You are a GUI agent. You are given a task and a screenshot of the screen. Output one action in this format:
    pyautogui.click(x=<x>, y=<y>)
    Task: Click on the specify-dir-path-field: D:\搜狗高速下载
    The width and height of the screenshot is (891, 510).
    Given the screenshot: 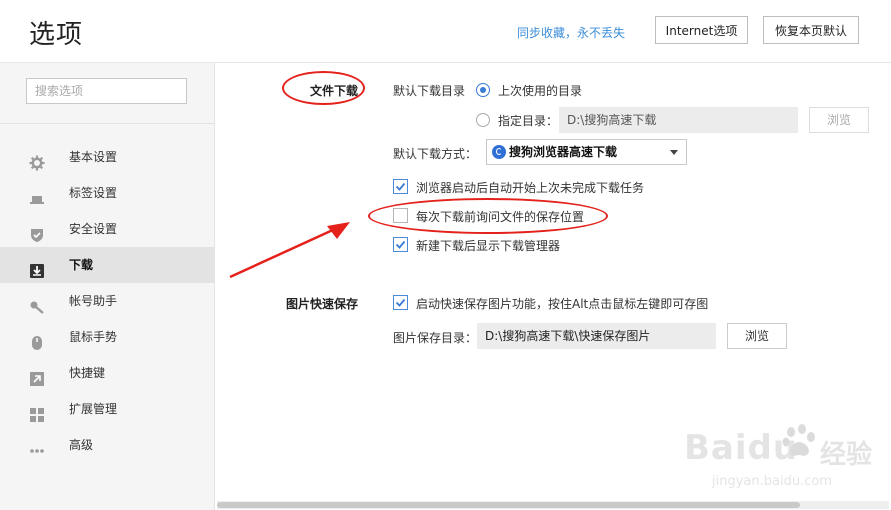 What is the action you would take?
    pyautogui.click(x=678, y=120)
    